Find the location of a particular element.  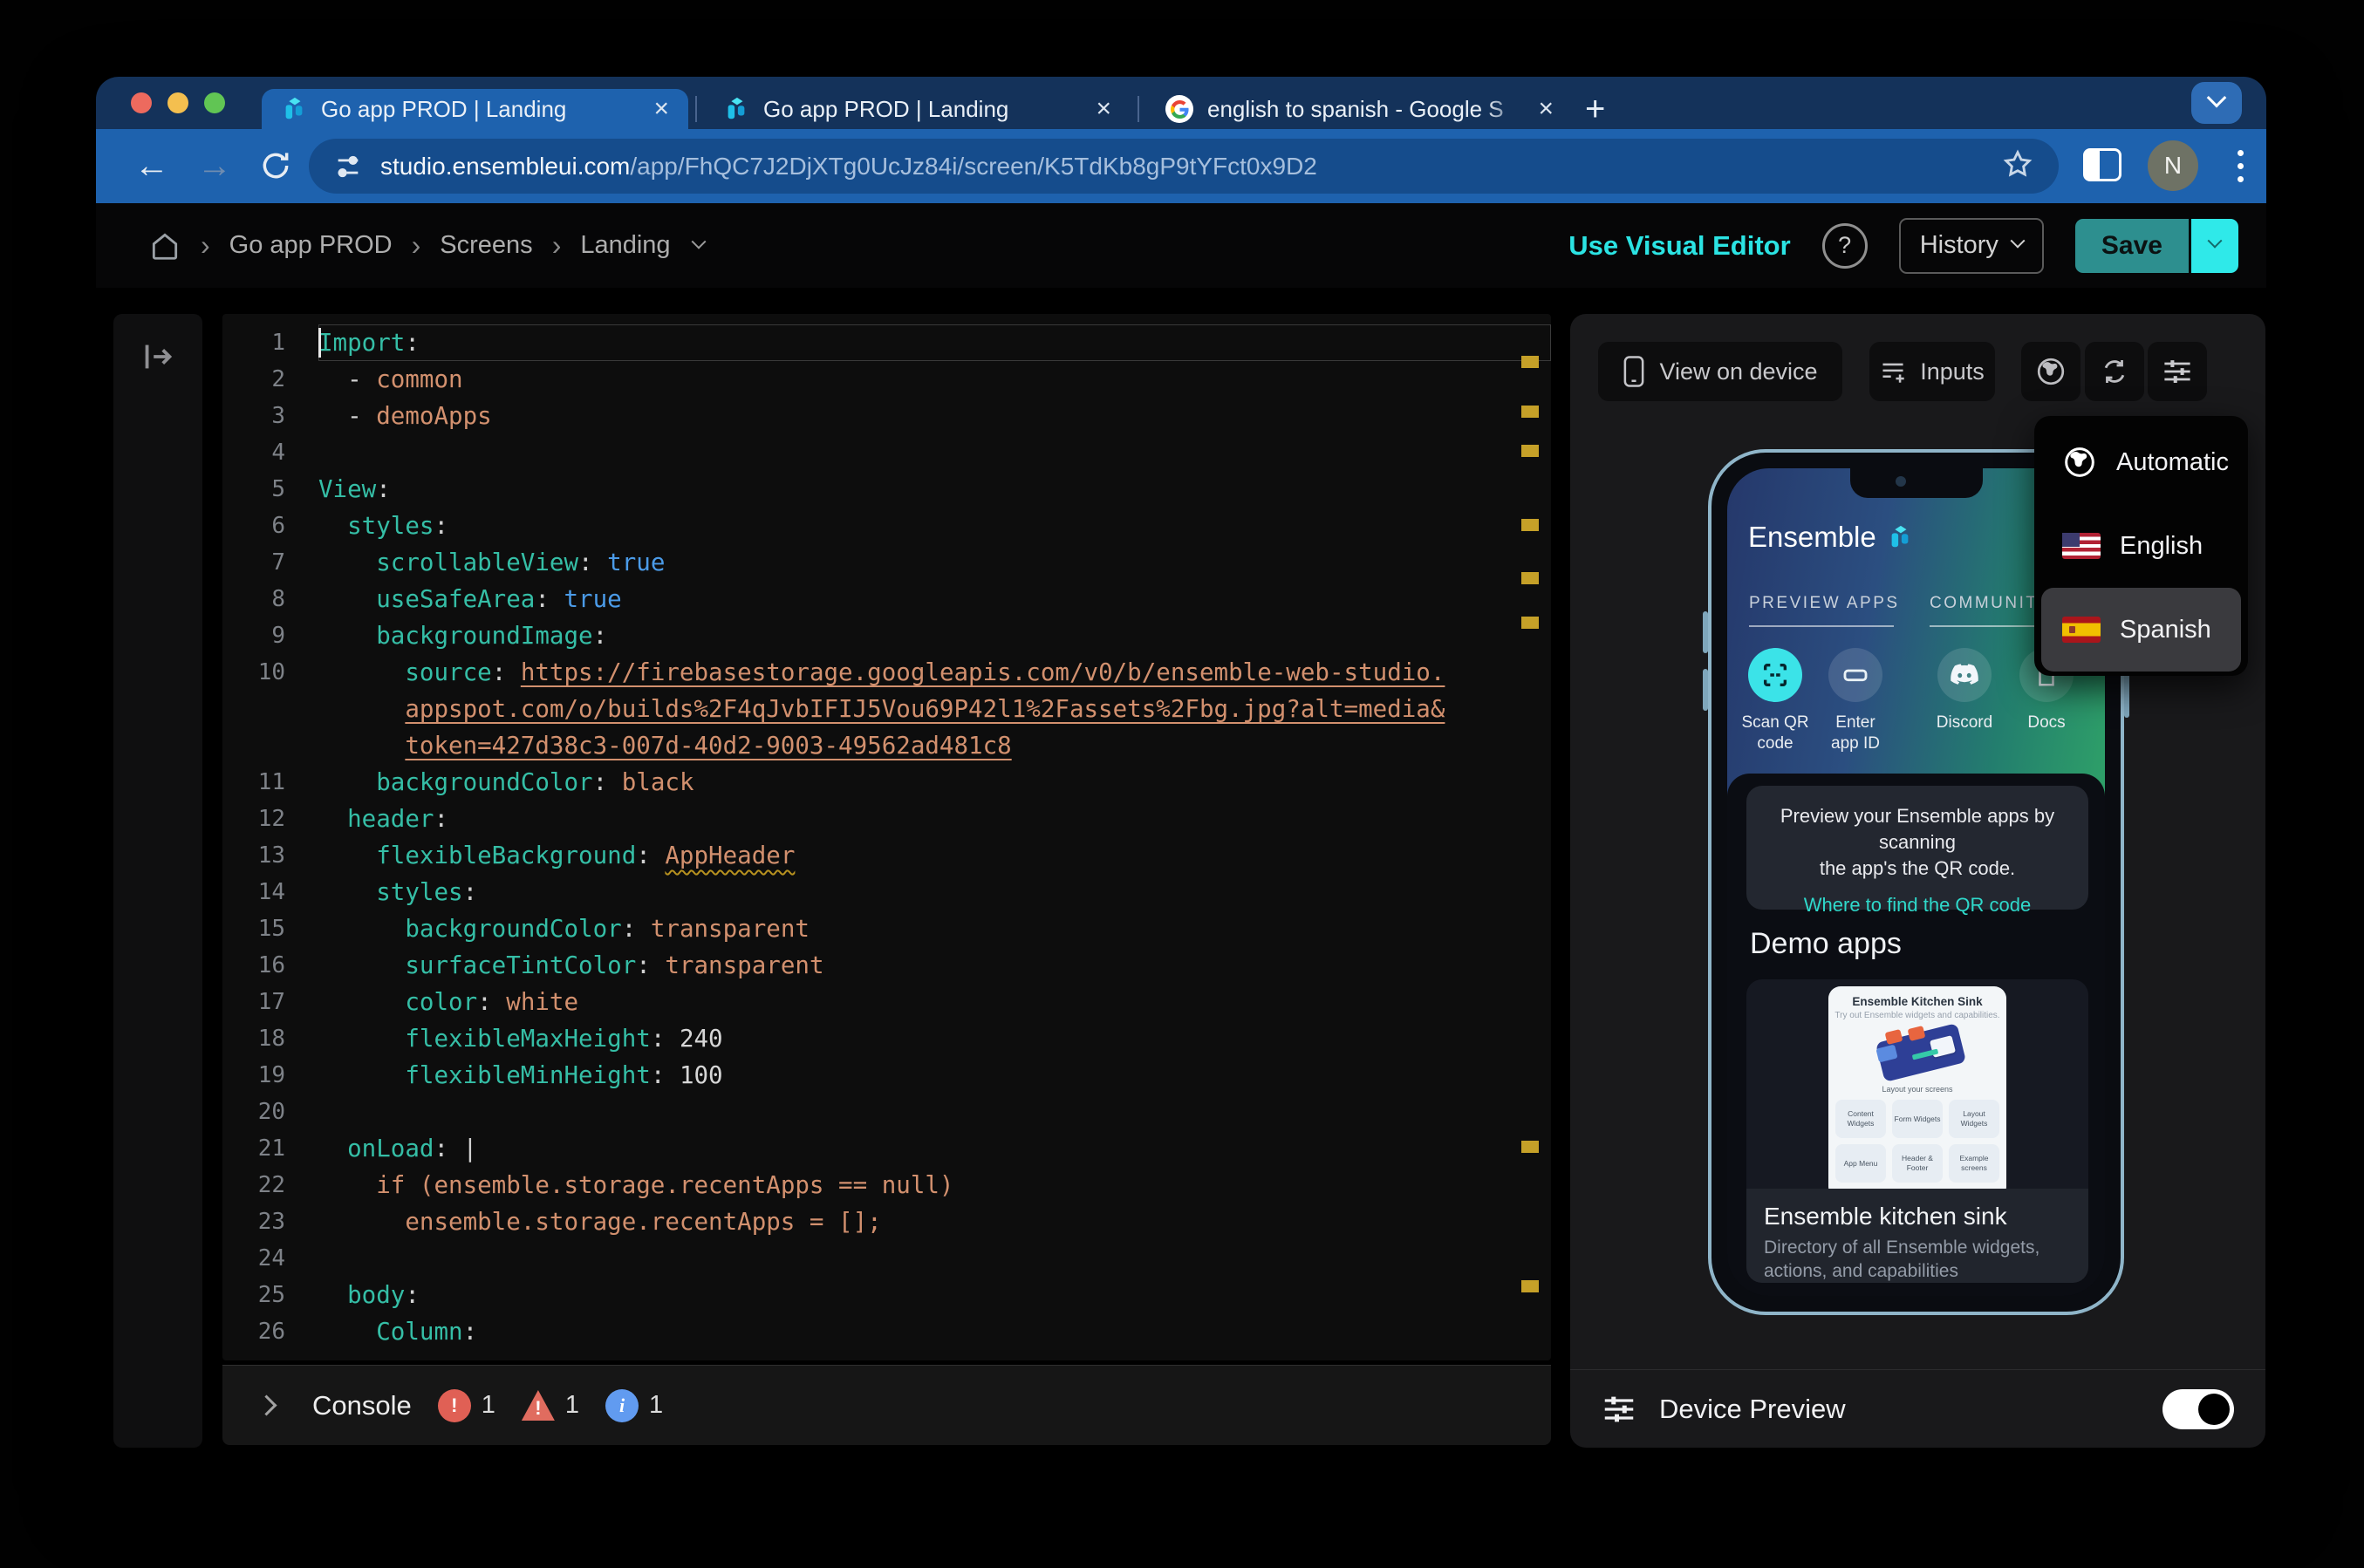

profile-avatar: N is located at coordinates (2173, 165).